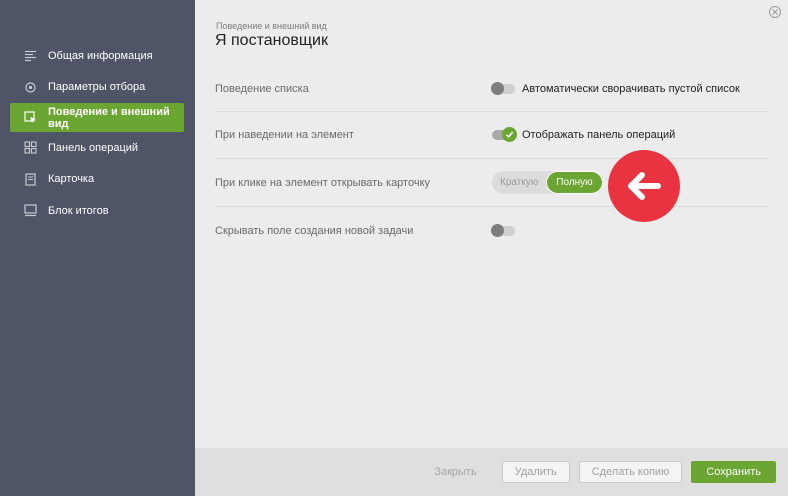  I want to click on show-operations-panel-toggle, so click(504, 134).